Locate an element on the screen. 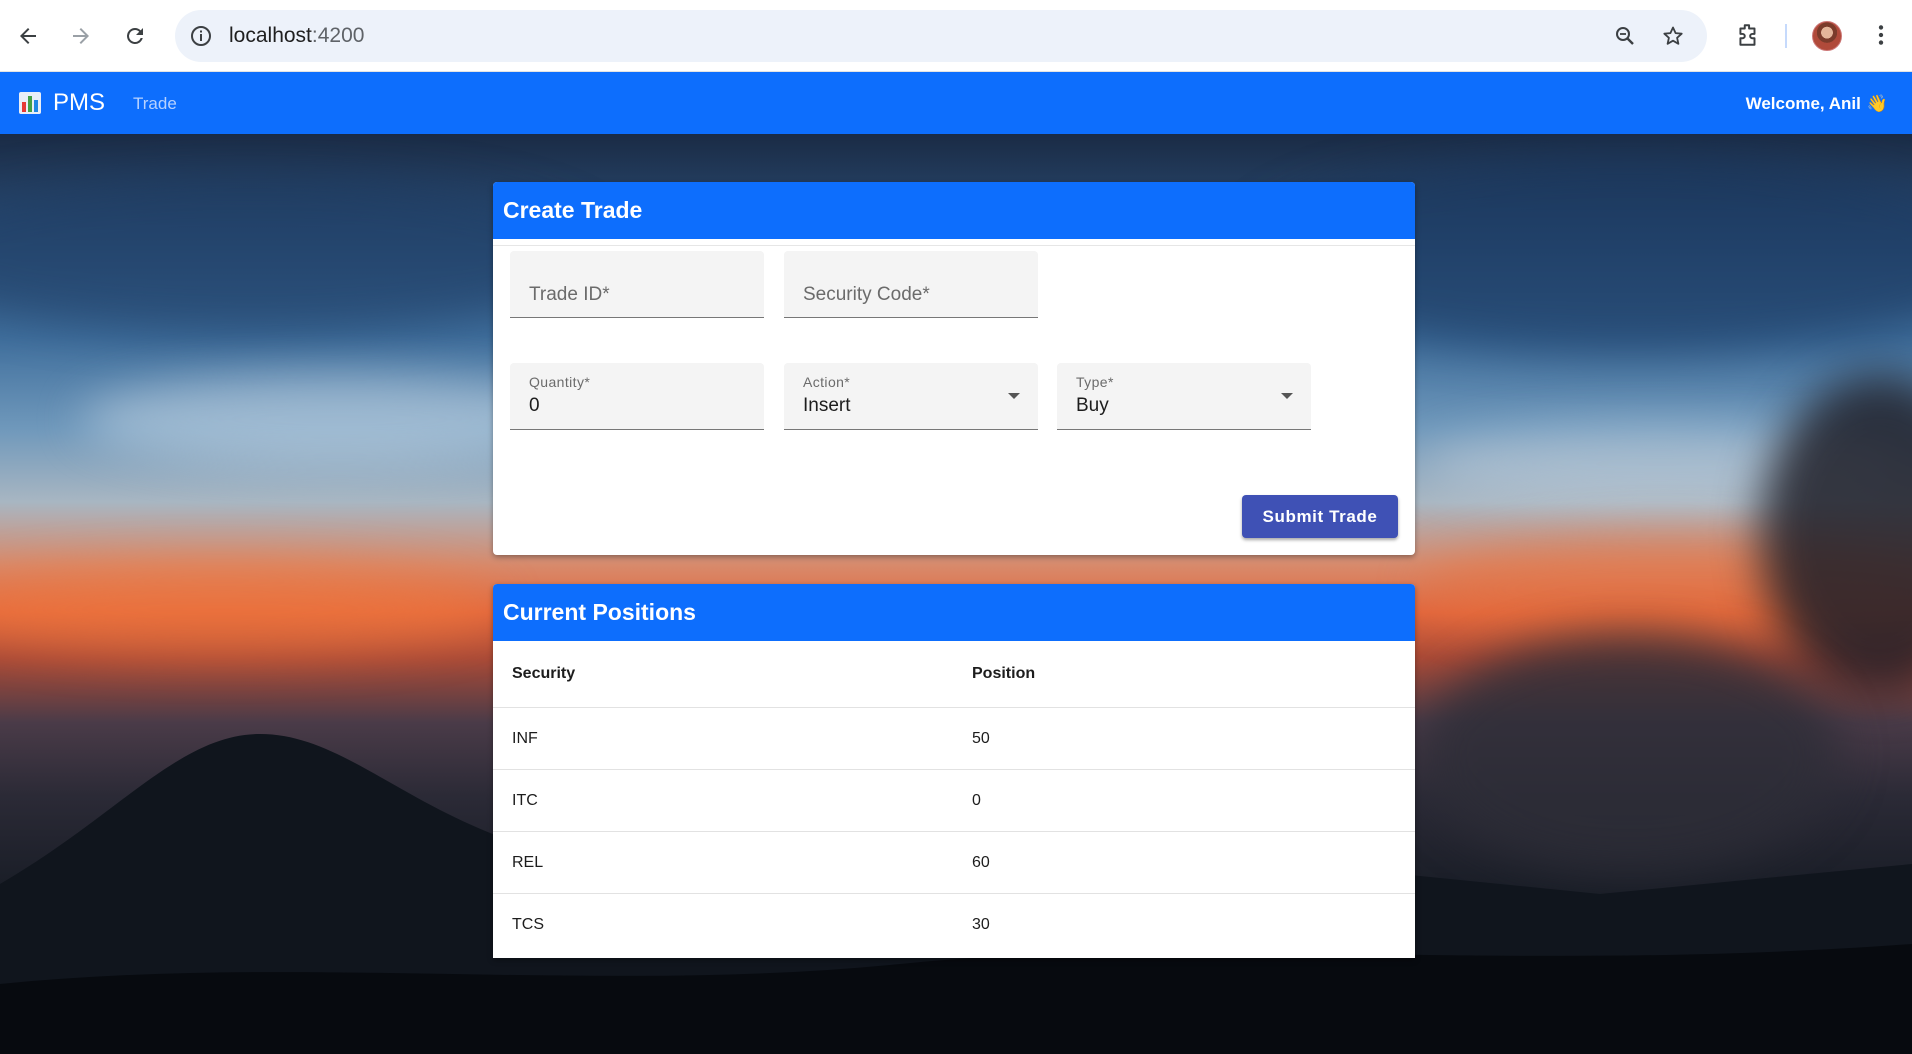 The width and height of the screenshot is (1912, 1054). position-cell: 50 is located at coordinates (981, 738).